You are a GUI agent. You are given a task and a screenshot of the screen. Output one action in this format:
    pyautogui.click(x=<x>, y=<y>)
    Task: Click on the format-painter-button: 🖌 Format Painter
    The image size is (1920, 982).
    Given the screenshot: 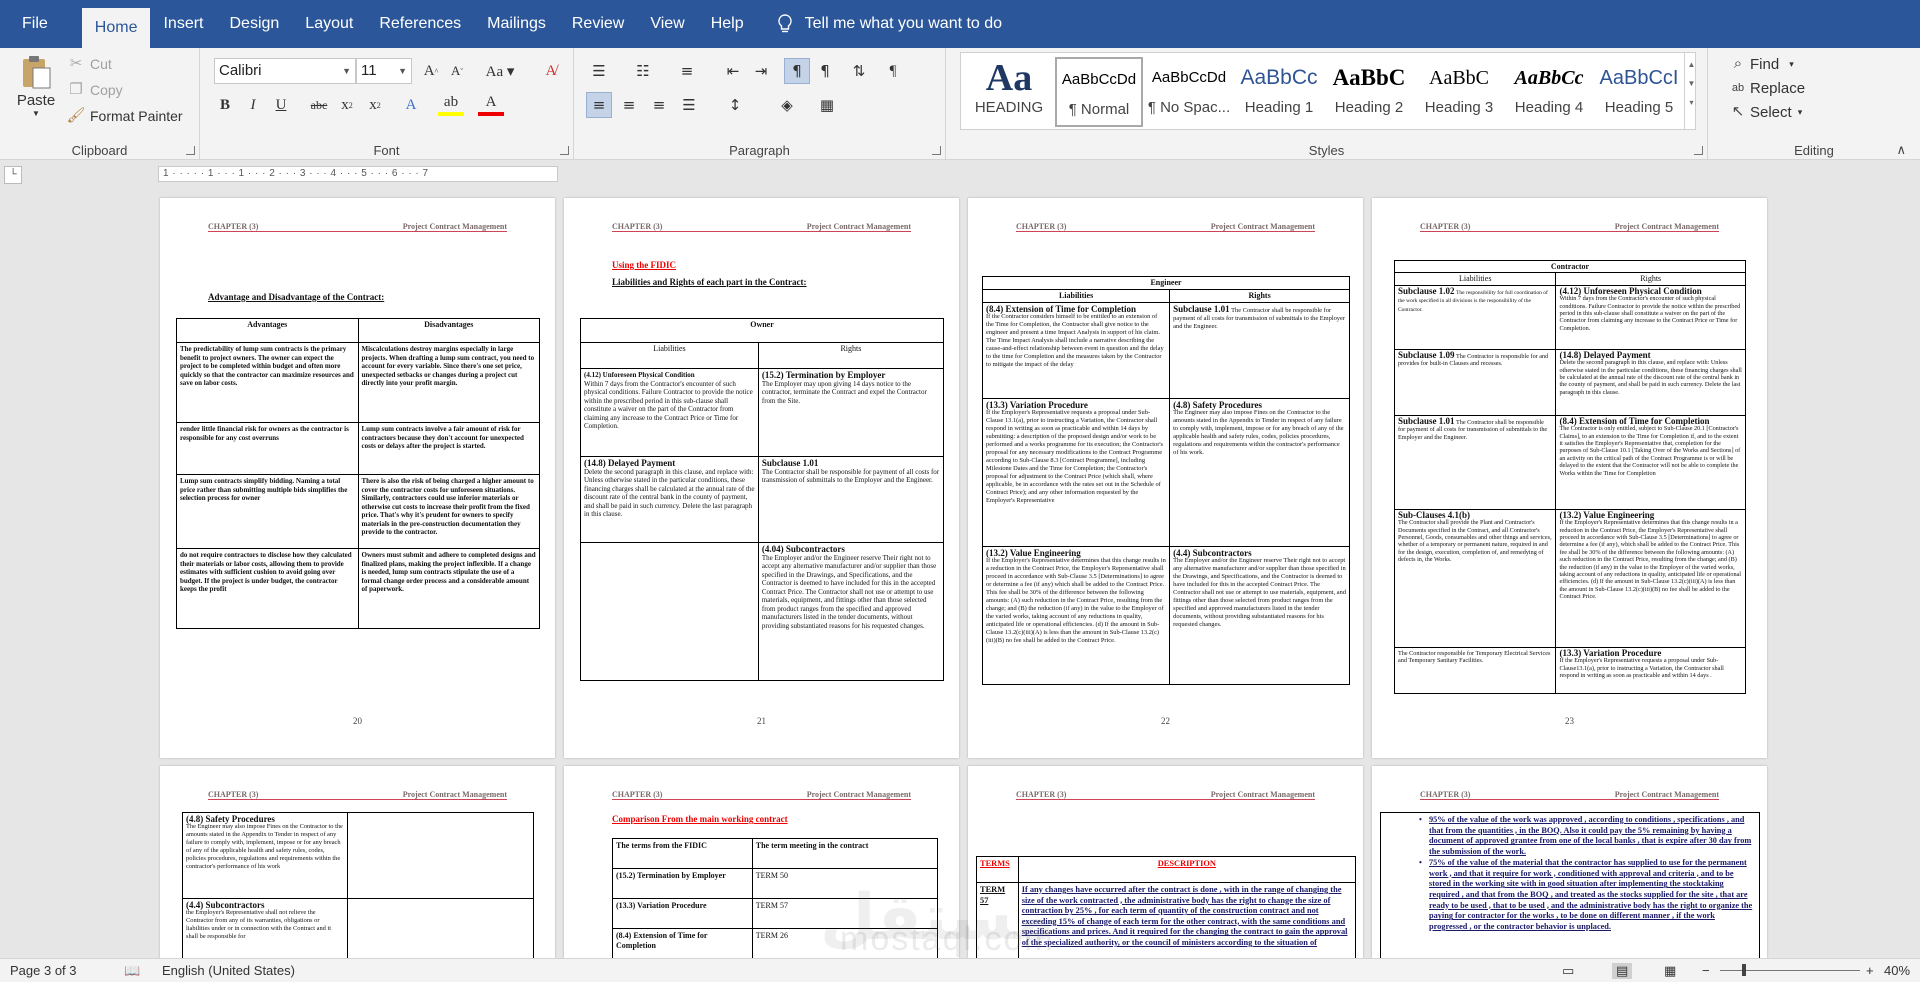 What is the action you would take?
    pyautogui.click(x=124, y=116)
    